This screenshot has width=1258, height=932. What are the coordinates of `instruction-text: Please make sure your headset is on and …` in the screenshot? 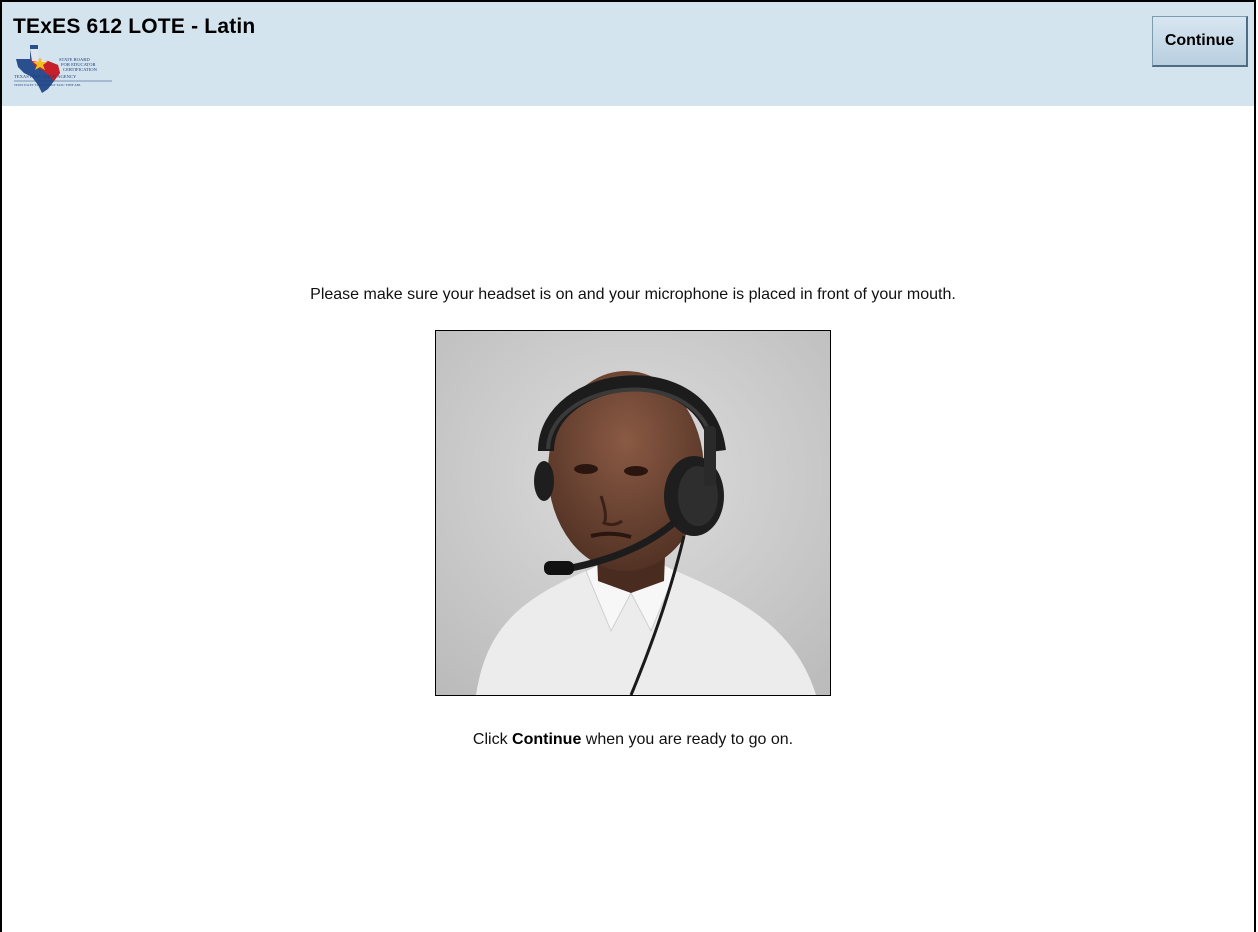 It's located at (633, 294).